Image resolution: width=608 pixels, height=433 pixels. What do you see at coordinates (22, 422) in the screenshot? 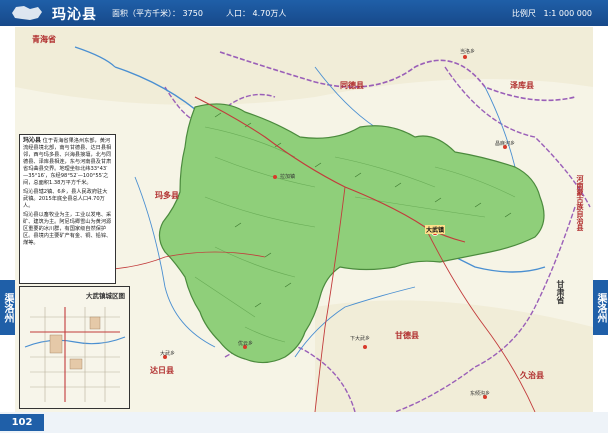
I see `page-number: 102` at bounding box center [22, 422].